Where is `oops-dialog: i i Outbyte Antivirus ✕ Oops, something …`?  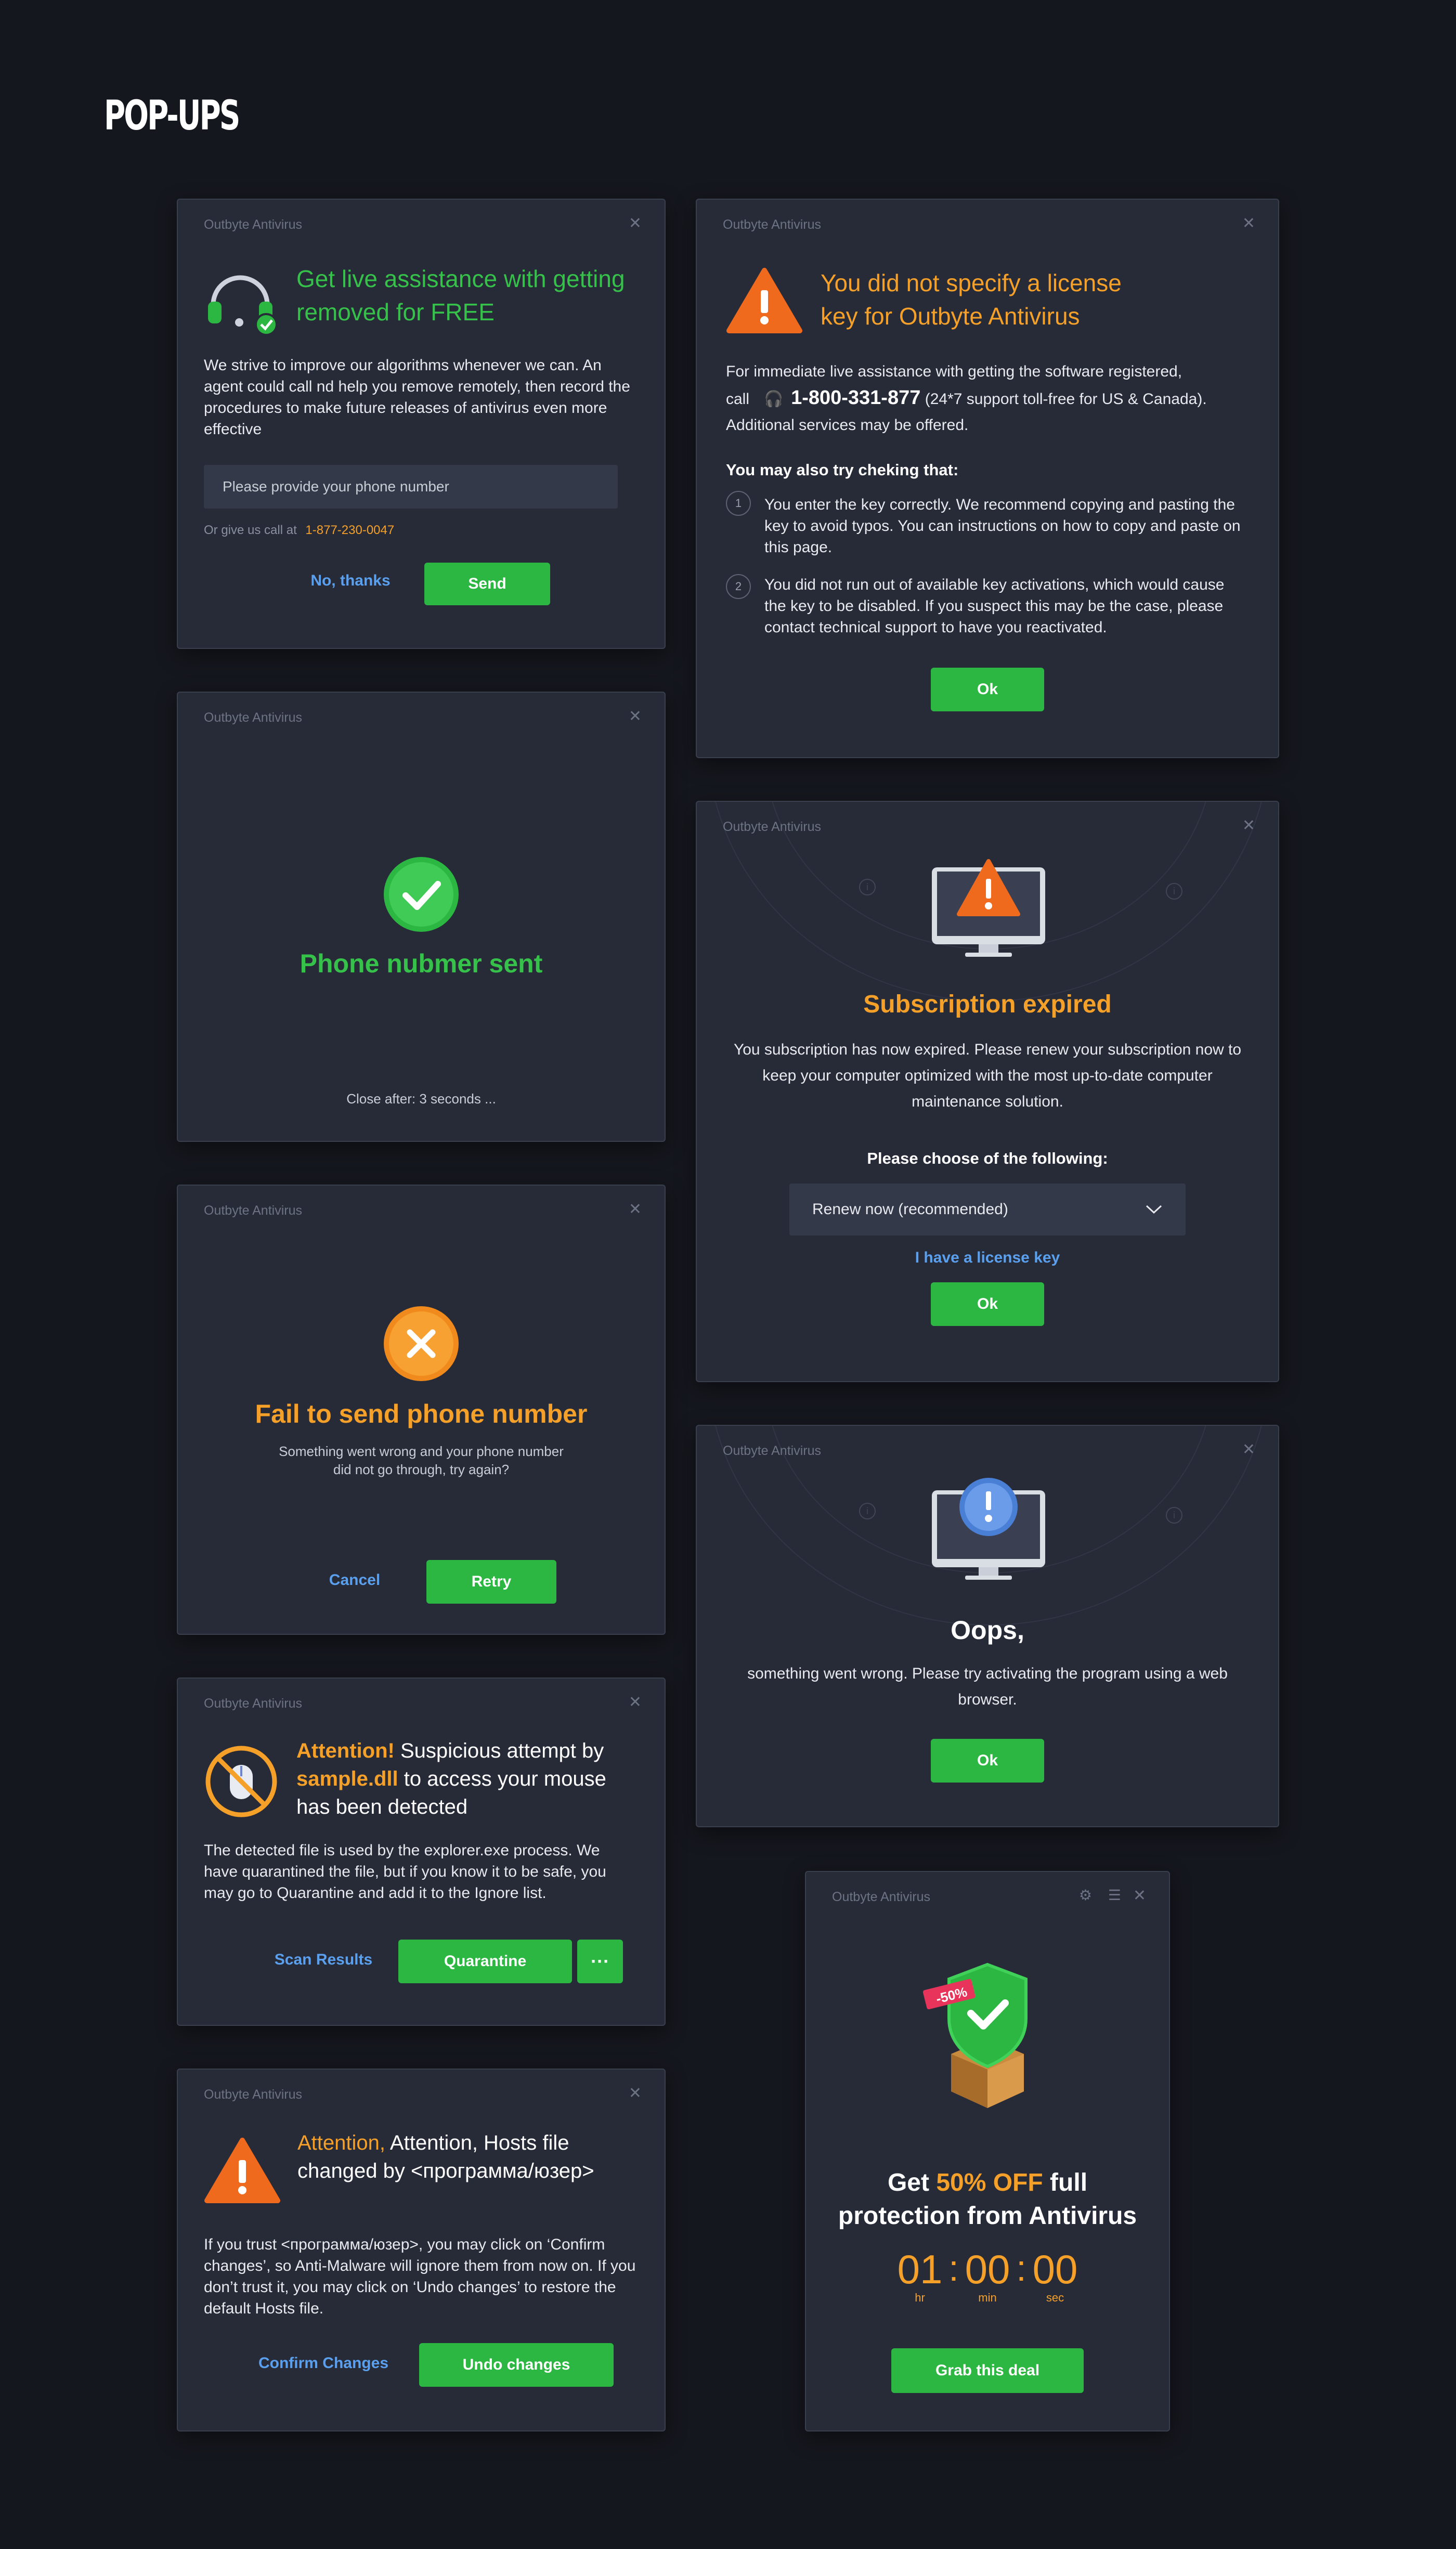
oops-dialog: i i Outbyte Antivirus ✕ Oops, something … is located at coordinates (988, 1626).